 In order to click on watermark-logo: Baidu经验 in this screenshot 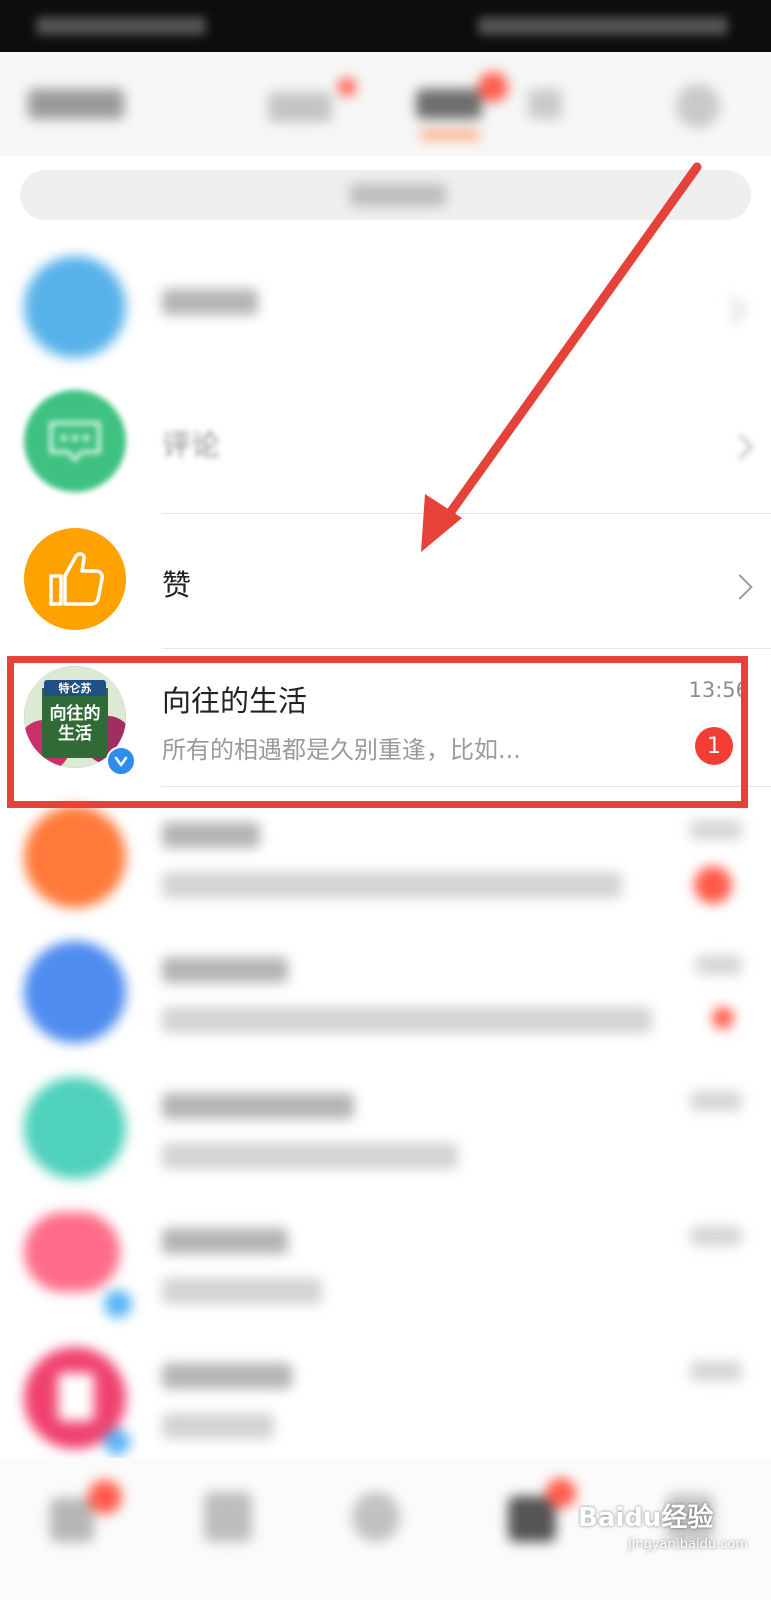, I will do `click(646, 1518)`.